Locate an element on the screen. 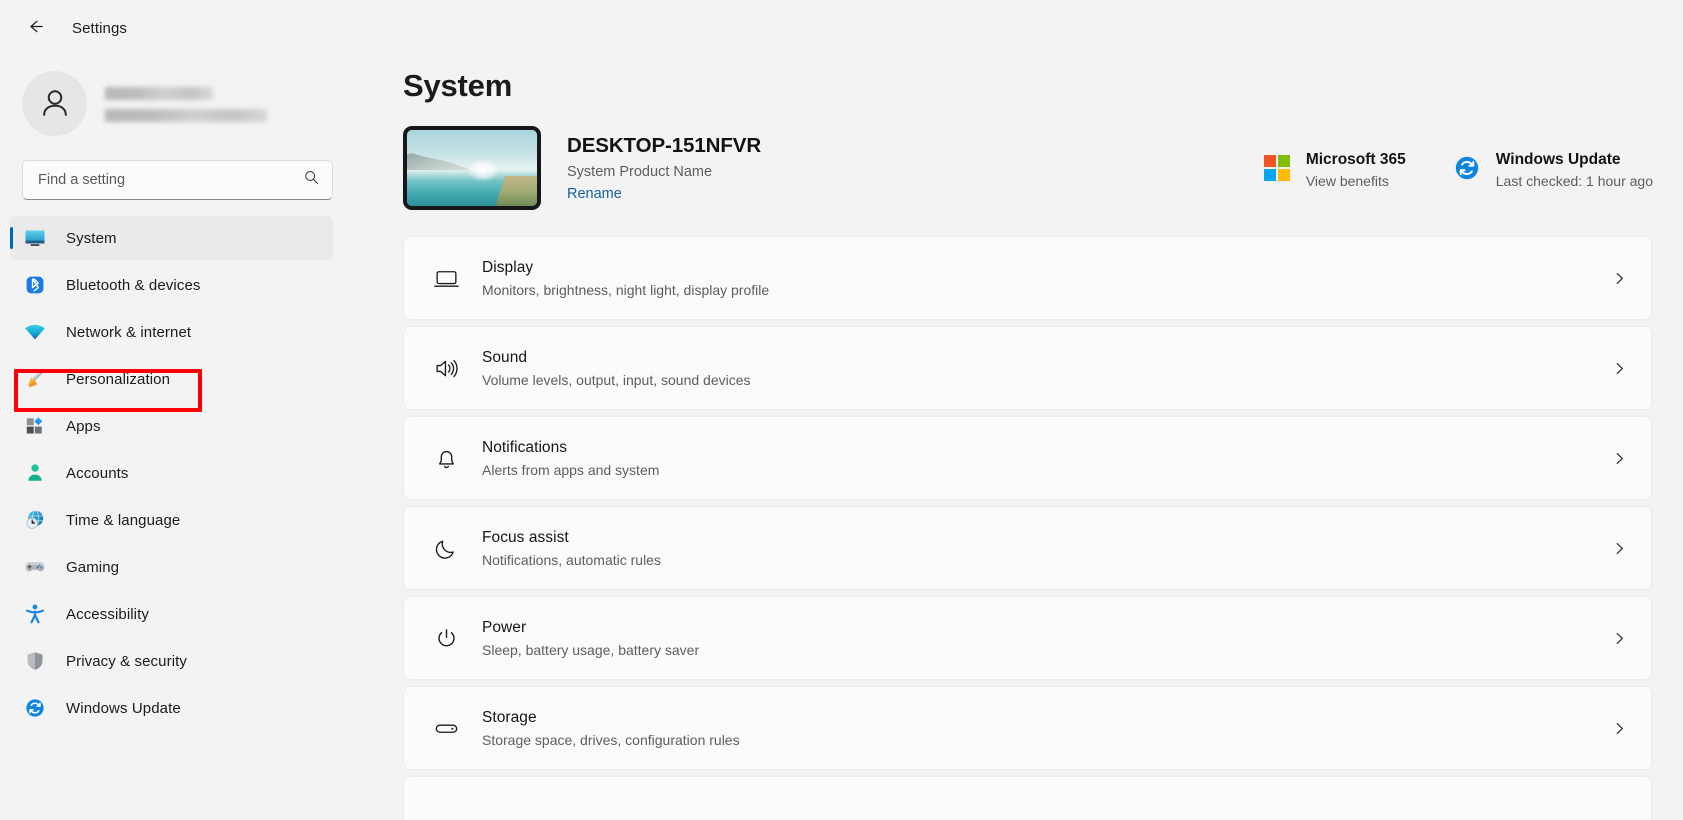 This screenshot has width=1683, height=820. windows-update-block: Windows Update Last checked: 1 hour ago is located at coordinates (1552, 170).